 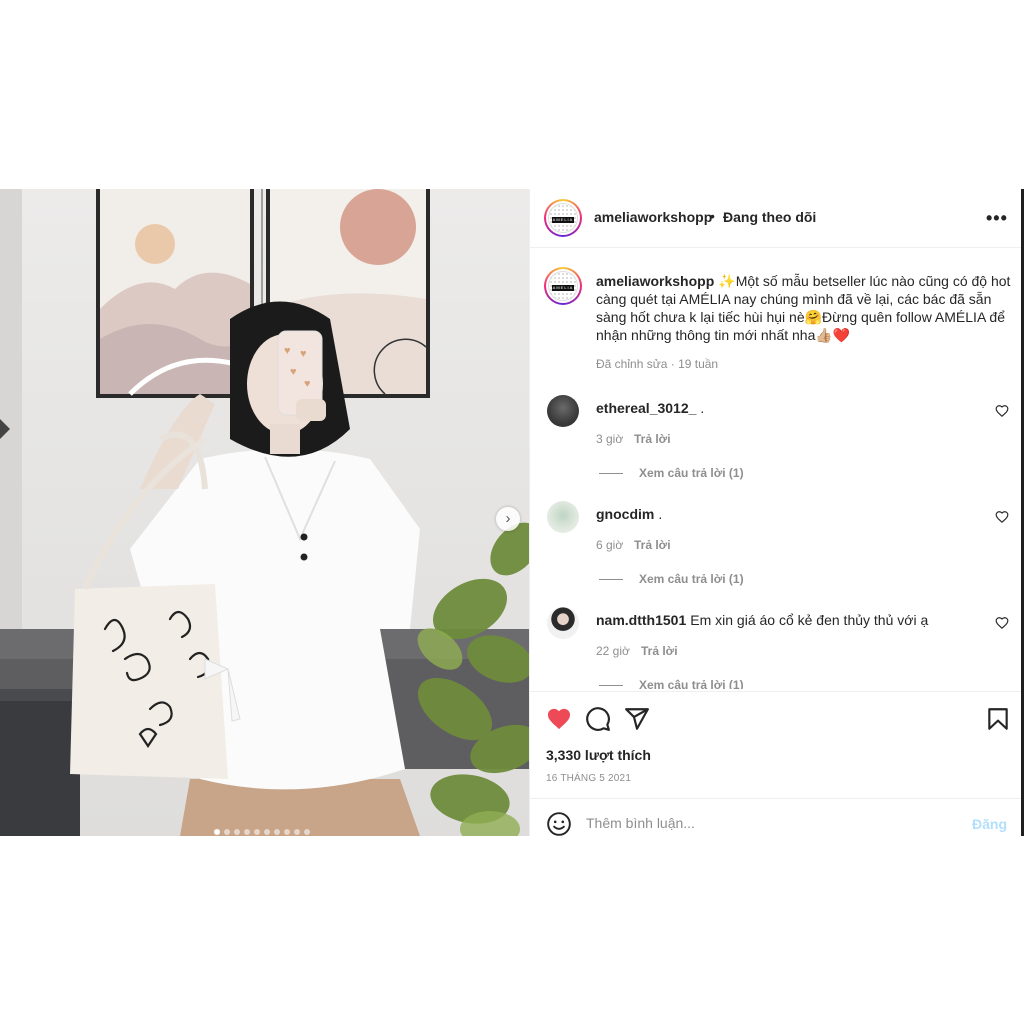 I want to click on chevron-right-icon: ›, so click(x=508, y=518).